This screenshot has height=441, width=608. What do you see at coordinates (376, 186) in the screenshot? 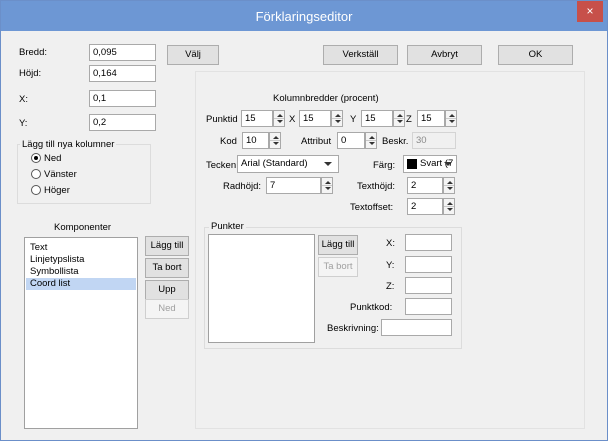
I see `texthojd-label: Texthöjd:` at bounding box center [376, 186].